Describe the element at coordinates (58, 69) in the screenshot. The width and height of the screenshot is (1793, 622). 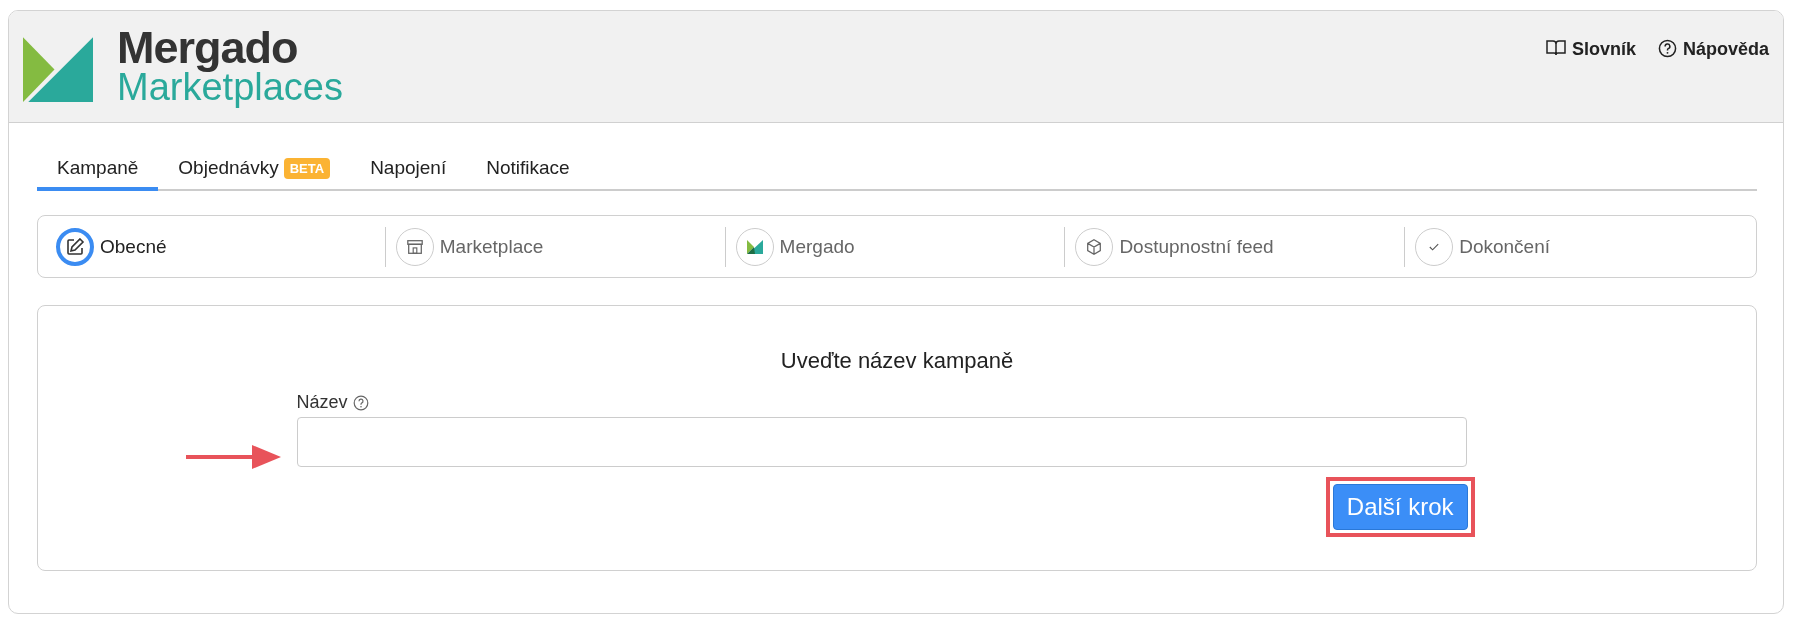
I see `logo-icon` at that location.